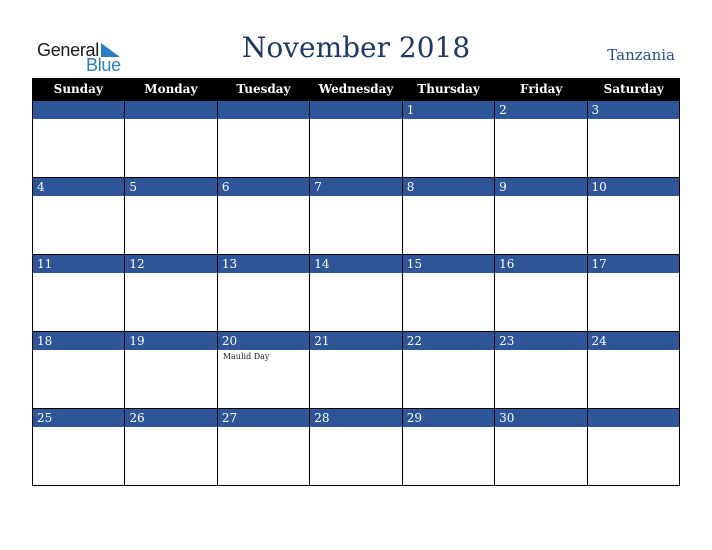 Image resolution: width=712 pixels, height=550 pixels. Describe the element at coordinates (541, 418) in the screenshot. I see `date-number: 30` at that location.